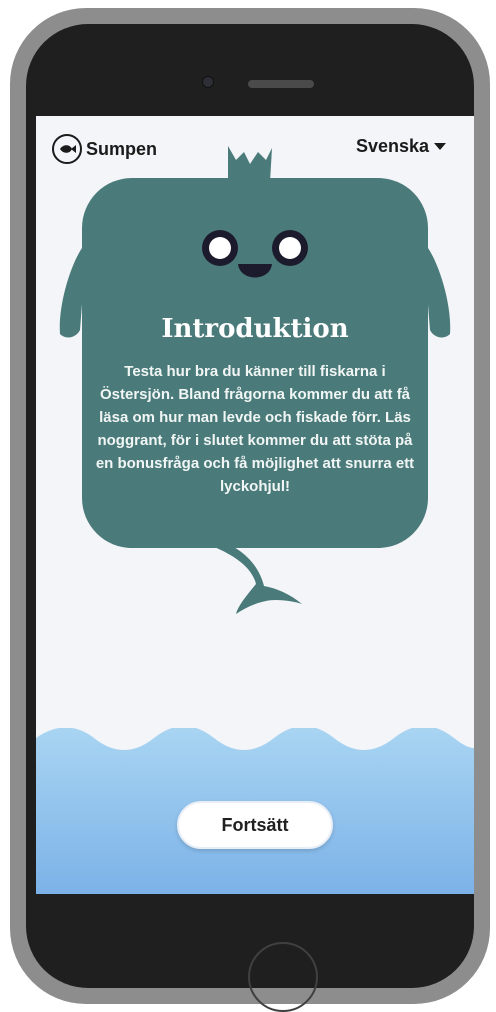 This screenshot has height=1012, width=496. I want to click on language-selector: Svenska, so click(401, 146).